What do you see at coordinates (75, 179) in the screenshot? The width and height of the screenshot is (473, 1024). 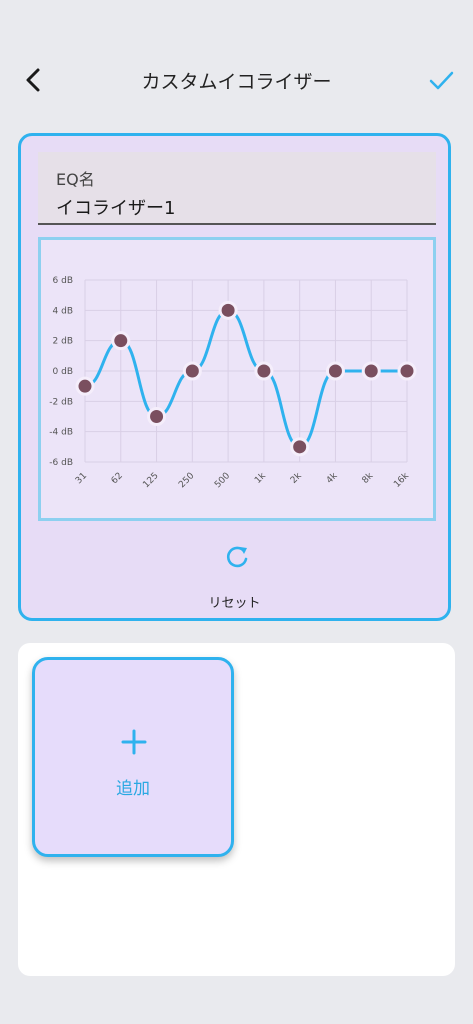 I see `eq-name-label: EQ名` at bounding box center [75, 179].